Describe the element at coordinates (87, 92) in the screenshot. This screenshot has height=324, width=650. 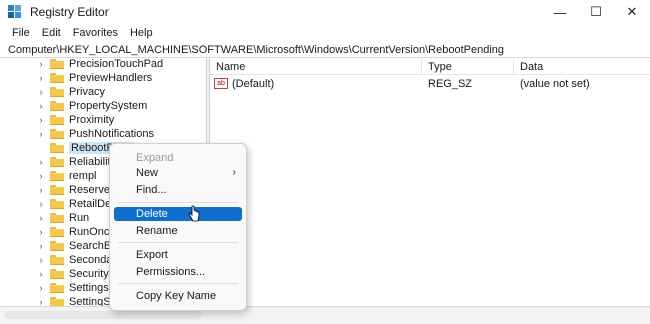
I see `tree-item-label: Privacy` at that location.